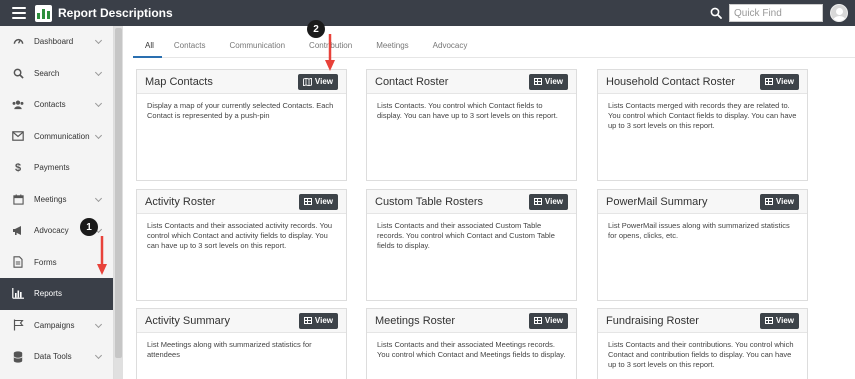  What do you see at coordinates (190, 47) in the screenshot?
I see `tab-contacts: Contacts` at bounding box center [190, 47].